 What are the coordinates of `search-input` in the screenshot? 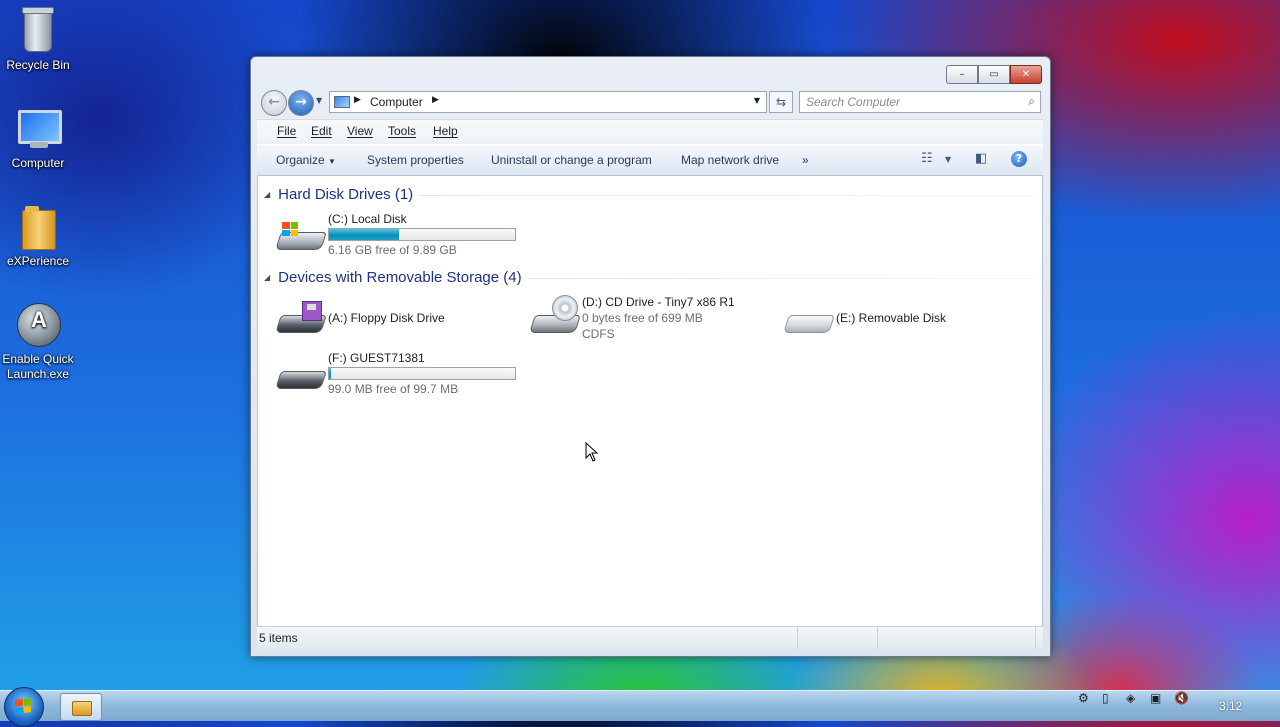 It's located at (906, 102).